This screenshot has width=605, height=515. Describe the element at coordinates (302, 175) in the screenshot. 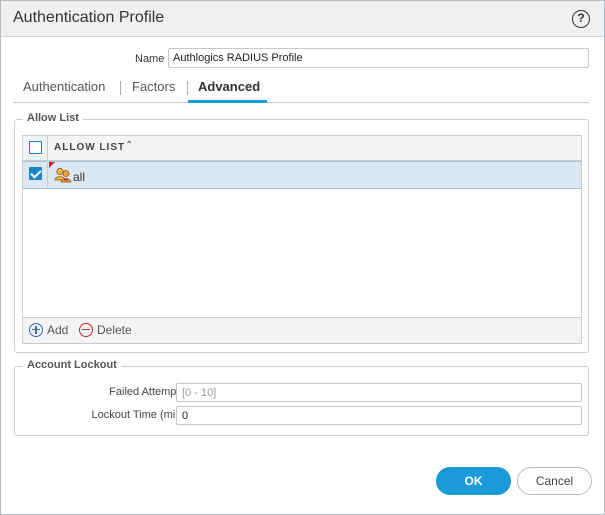

I see `table-row: all` at that location.